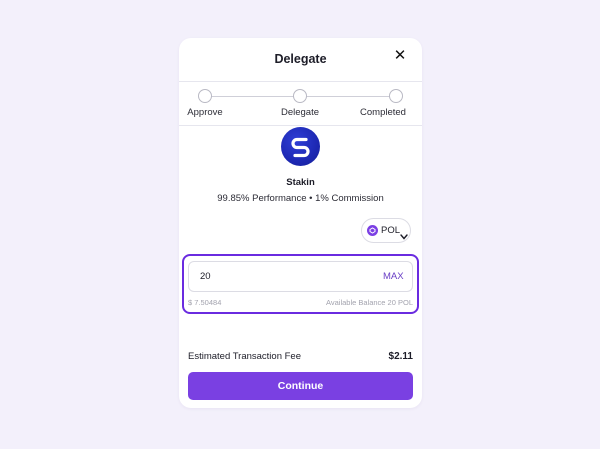 This screenshot has width=600, height=449. What do you see at coordinates (300, 276) in the screenshot?
I see `amount-input` at bounding box center [300, 276].